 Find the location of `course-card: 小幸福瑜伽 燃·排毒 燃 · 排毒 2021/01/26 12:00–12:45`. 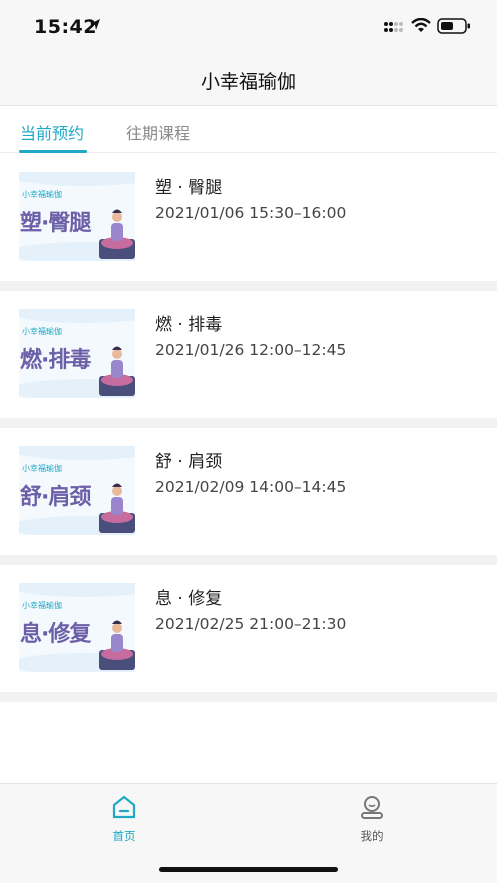

course-card: 小幸福瑜伽 燃·排毒 燃 · 排毒 2021/01/26 12:00–12:45 is located at coordinates (248, 354).